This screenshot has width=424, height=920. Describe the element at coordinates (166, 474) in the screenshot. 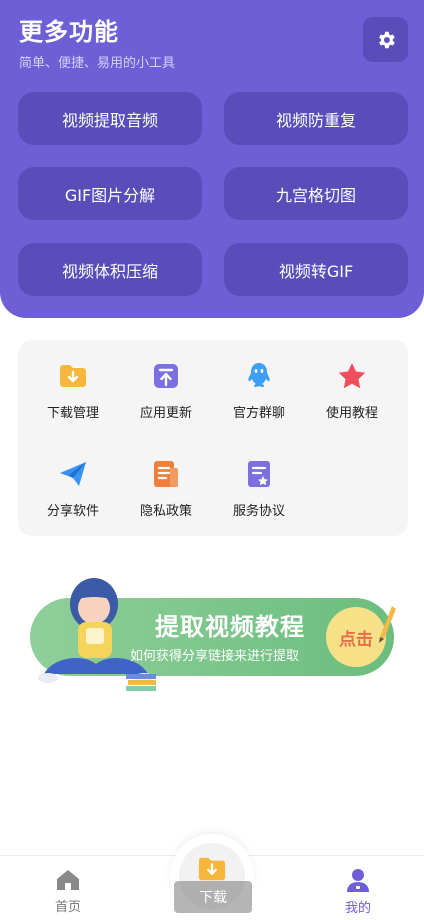

I see `document-icon` at that location.